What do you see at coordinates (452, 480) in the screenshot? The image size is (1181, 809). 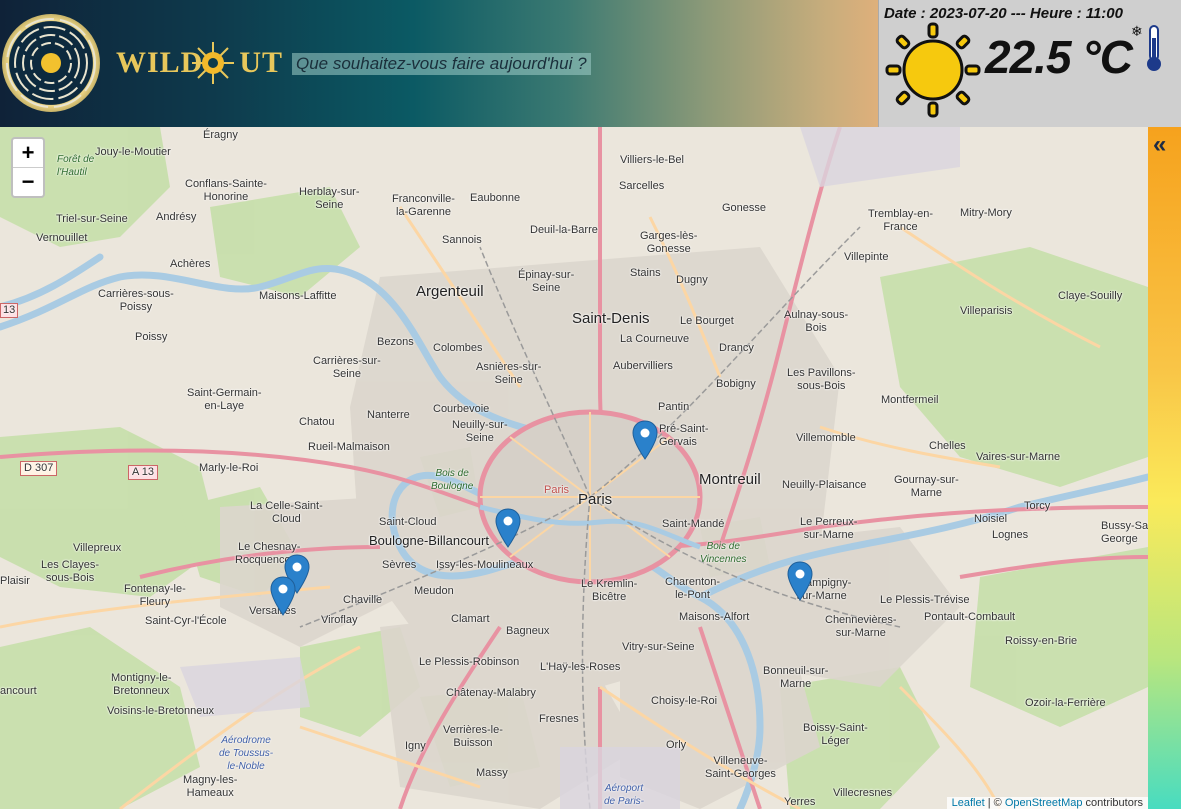 I see `place-label: Bois de Boulogne` at bounding box center [452, 480].